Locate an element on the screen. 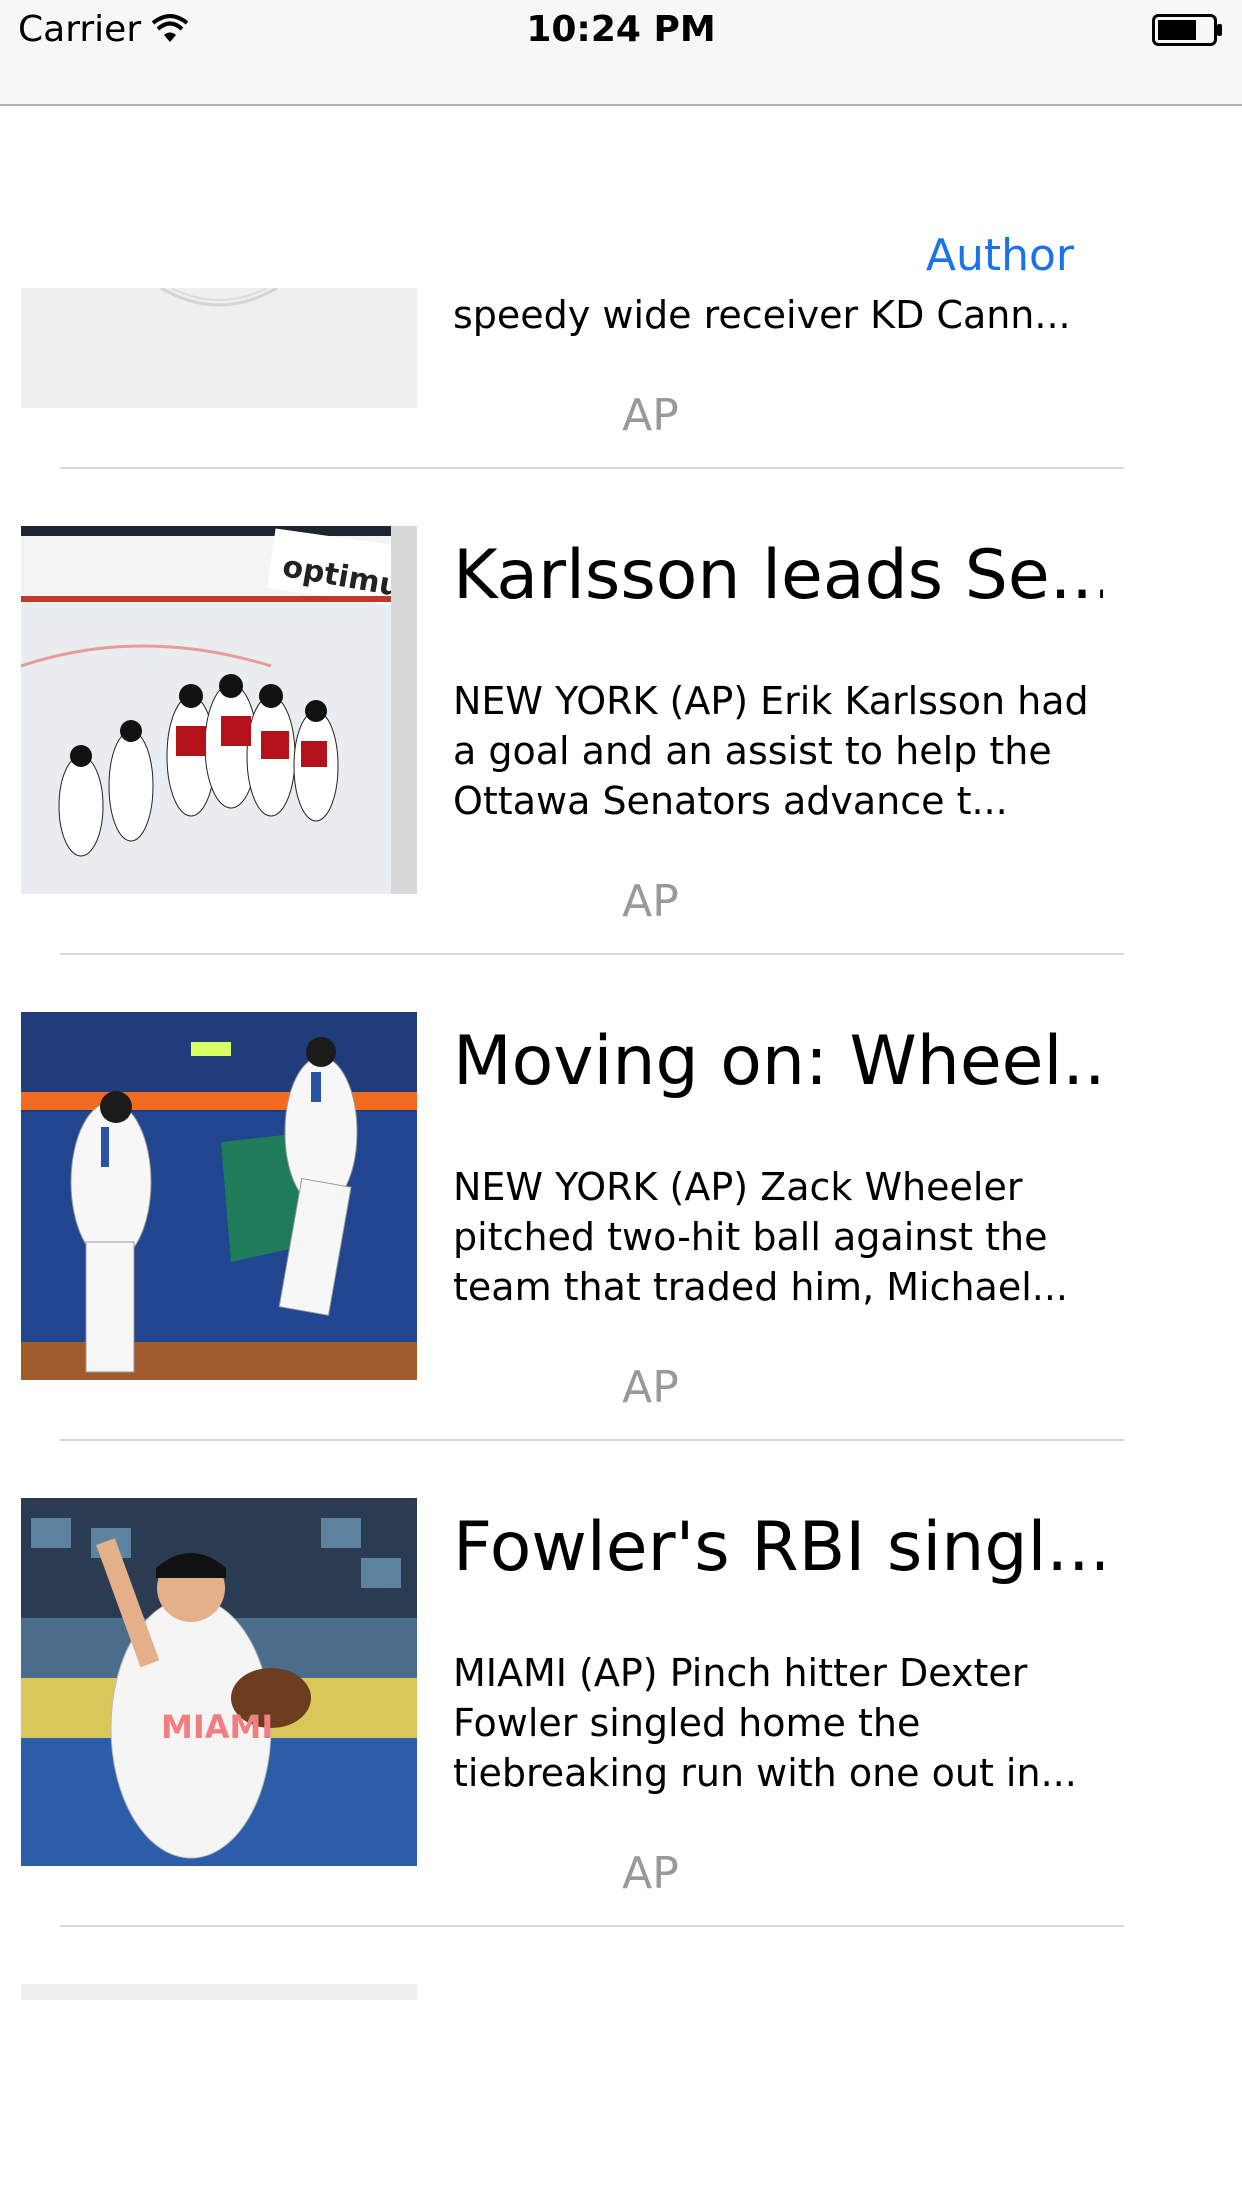  svg-text: MIAMI is located at coordinates (217, 1727).